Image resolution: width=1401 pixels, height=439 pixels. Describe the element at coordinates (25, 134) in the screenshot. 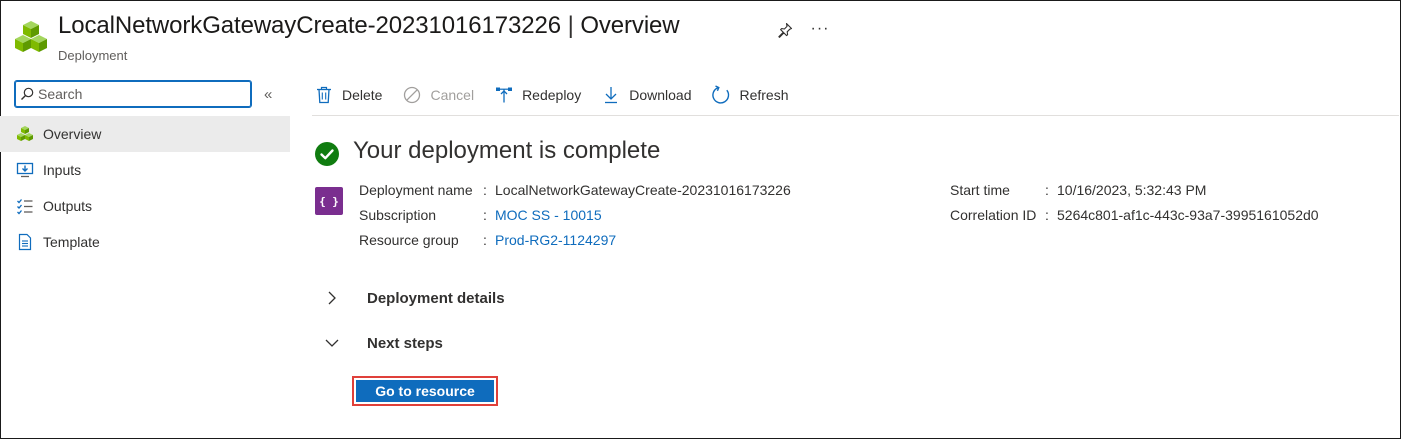

I see `overview-cubes-icon` at that location.